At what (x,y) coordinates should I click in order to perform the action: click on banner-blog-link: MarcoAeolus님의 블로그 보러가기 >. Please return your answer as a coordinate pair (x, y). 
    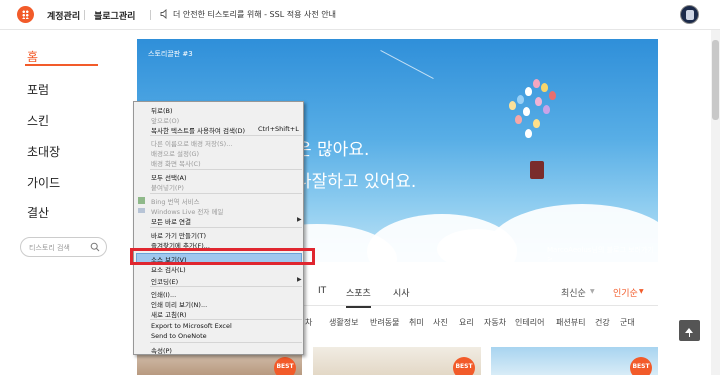
    Looking at the image, I should click on (602, 253).